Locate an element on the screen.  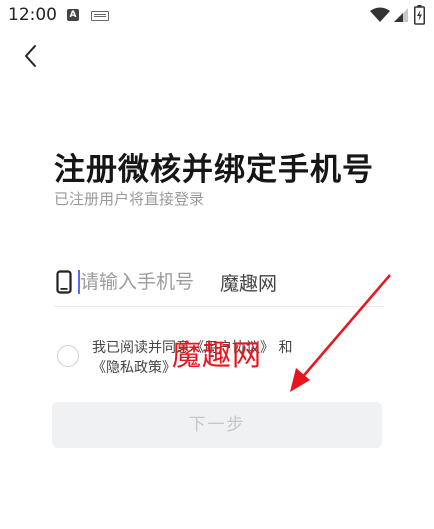
back-button is located at coordinates (33, 56).